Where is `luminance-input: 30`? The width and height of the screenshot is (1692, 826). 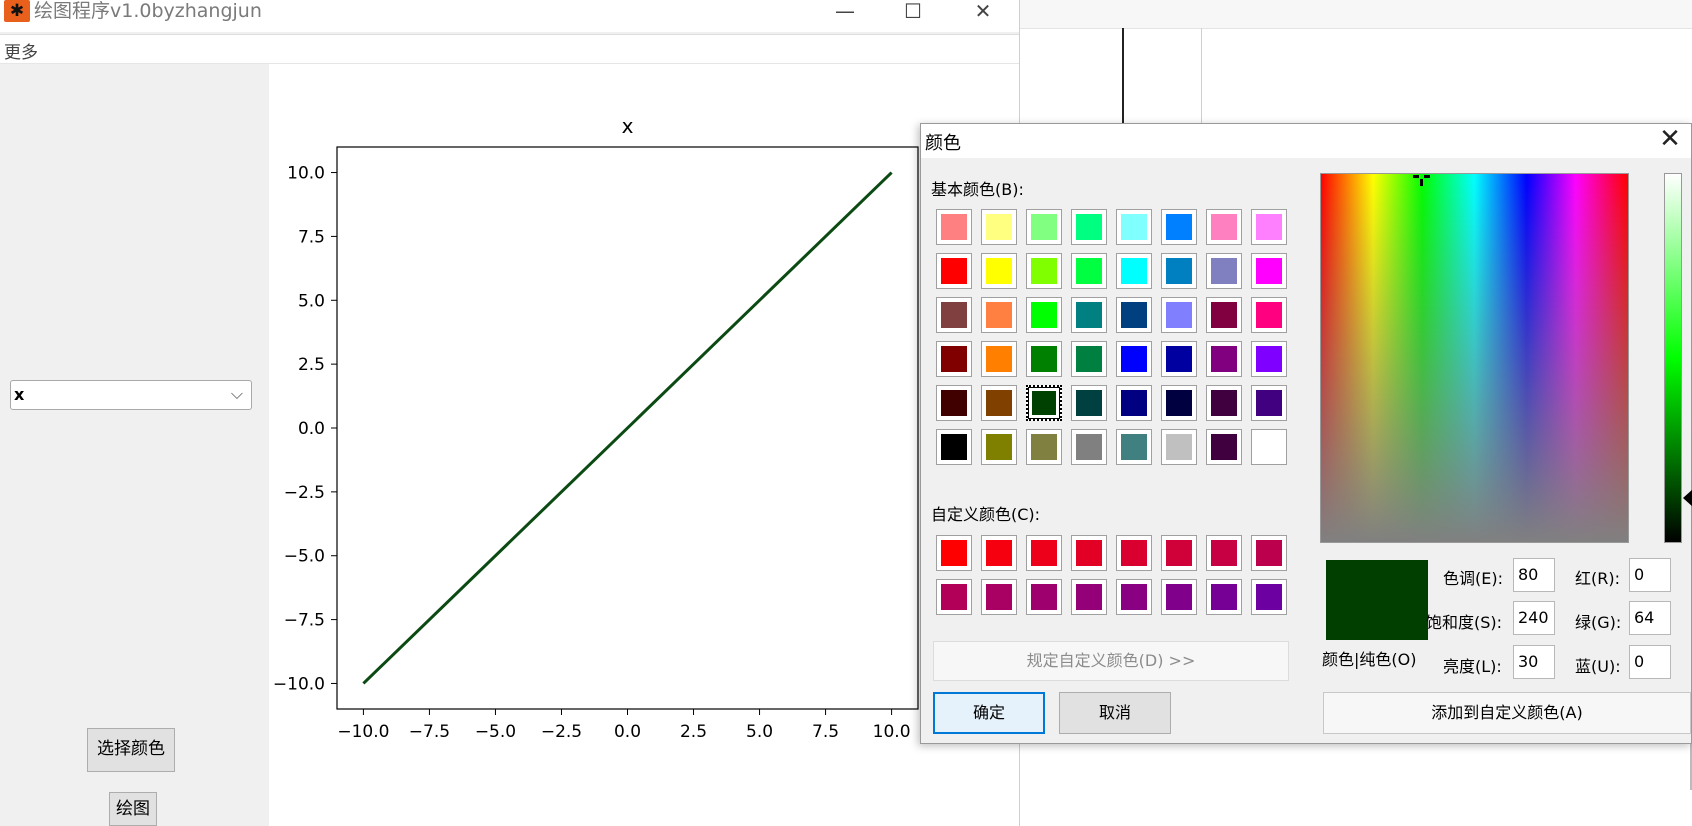 luminance-input: 30 is located at coordinates (1534, 662).